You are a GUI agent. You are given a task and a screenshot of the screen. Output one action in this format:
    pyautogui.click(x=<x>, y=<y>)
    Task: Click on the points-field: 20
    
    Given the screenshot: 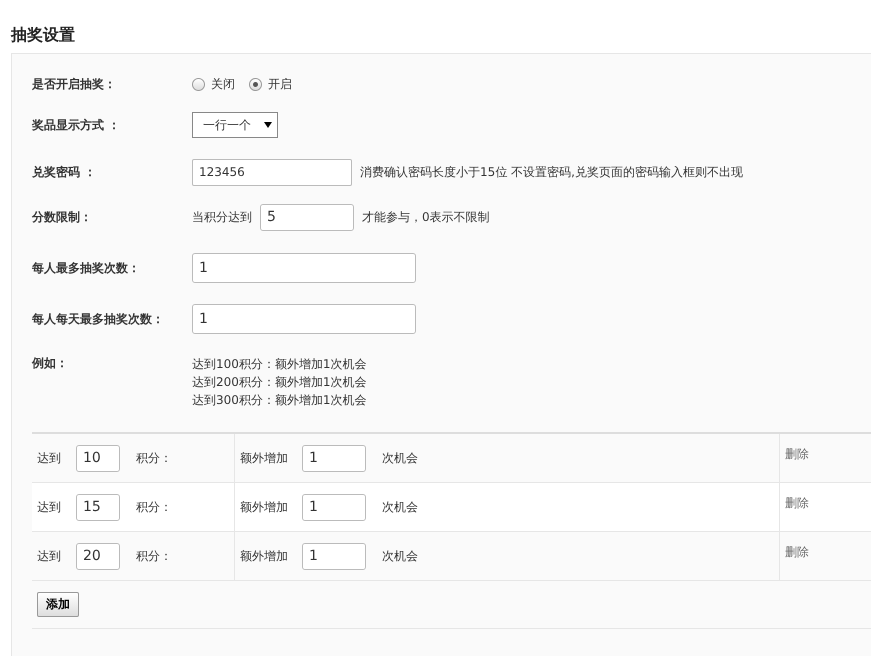 What is the action you would take?
    pyautogui.click(x=98, y=556)
    